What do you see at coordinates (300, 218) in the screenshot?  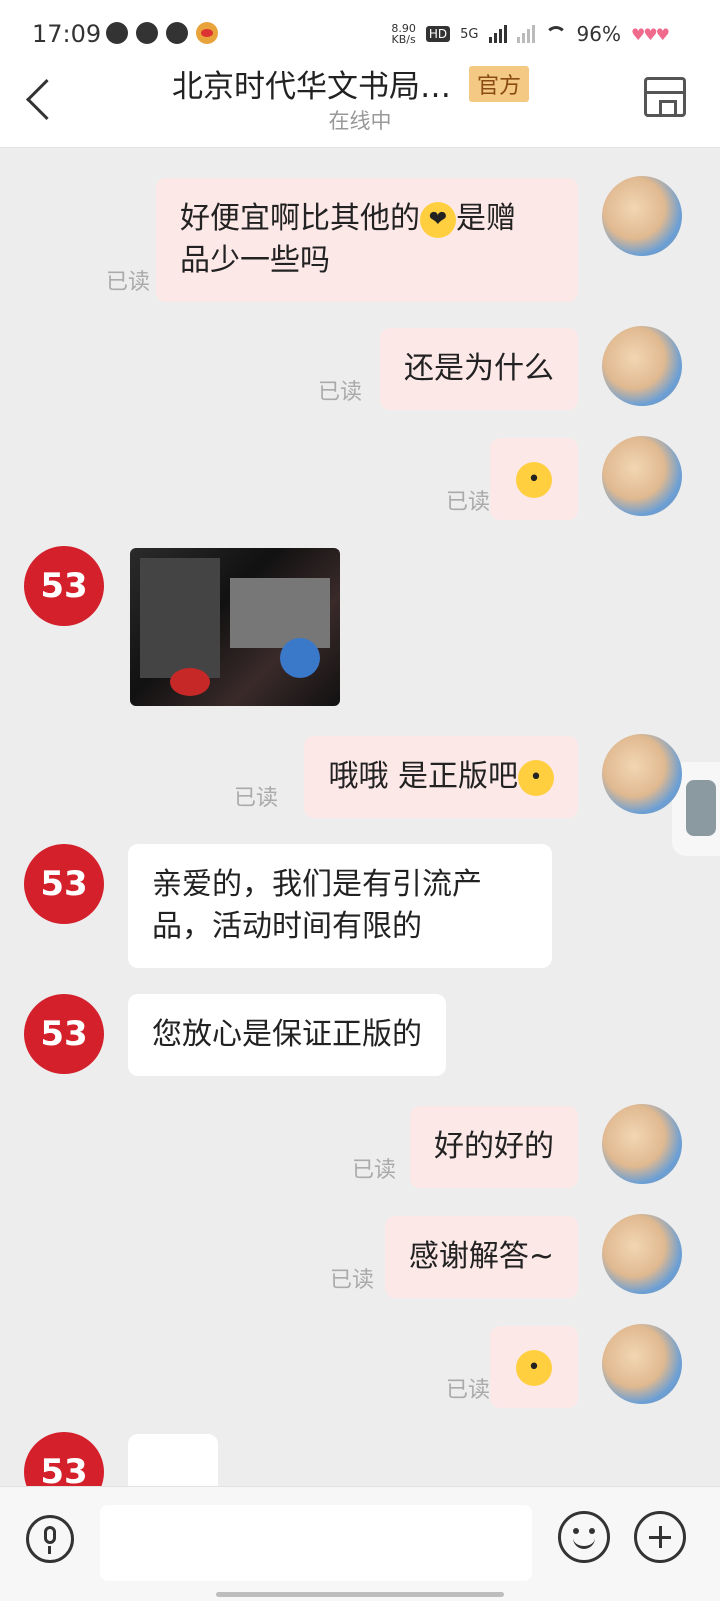 I see `message-text: 好便宜啊比其他的` at bounding box center [300, 218].